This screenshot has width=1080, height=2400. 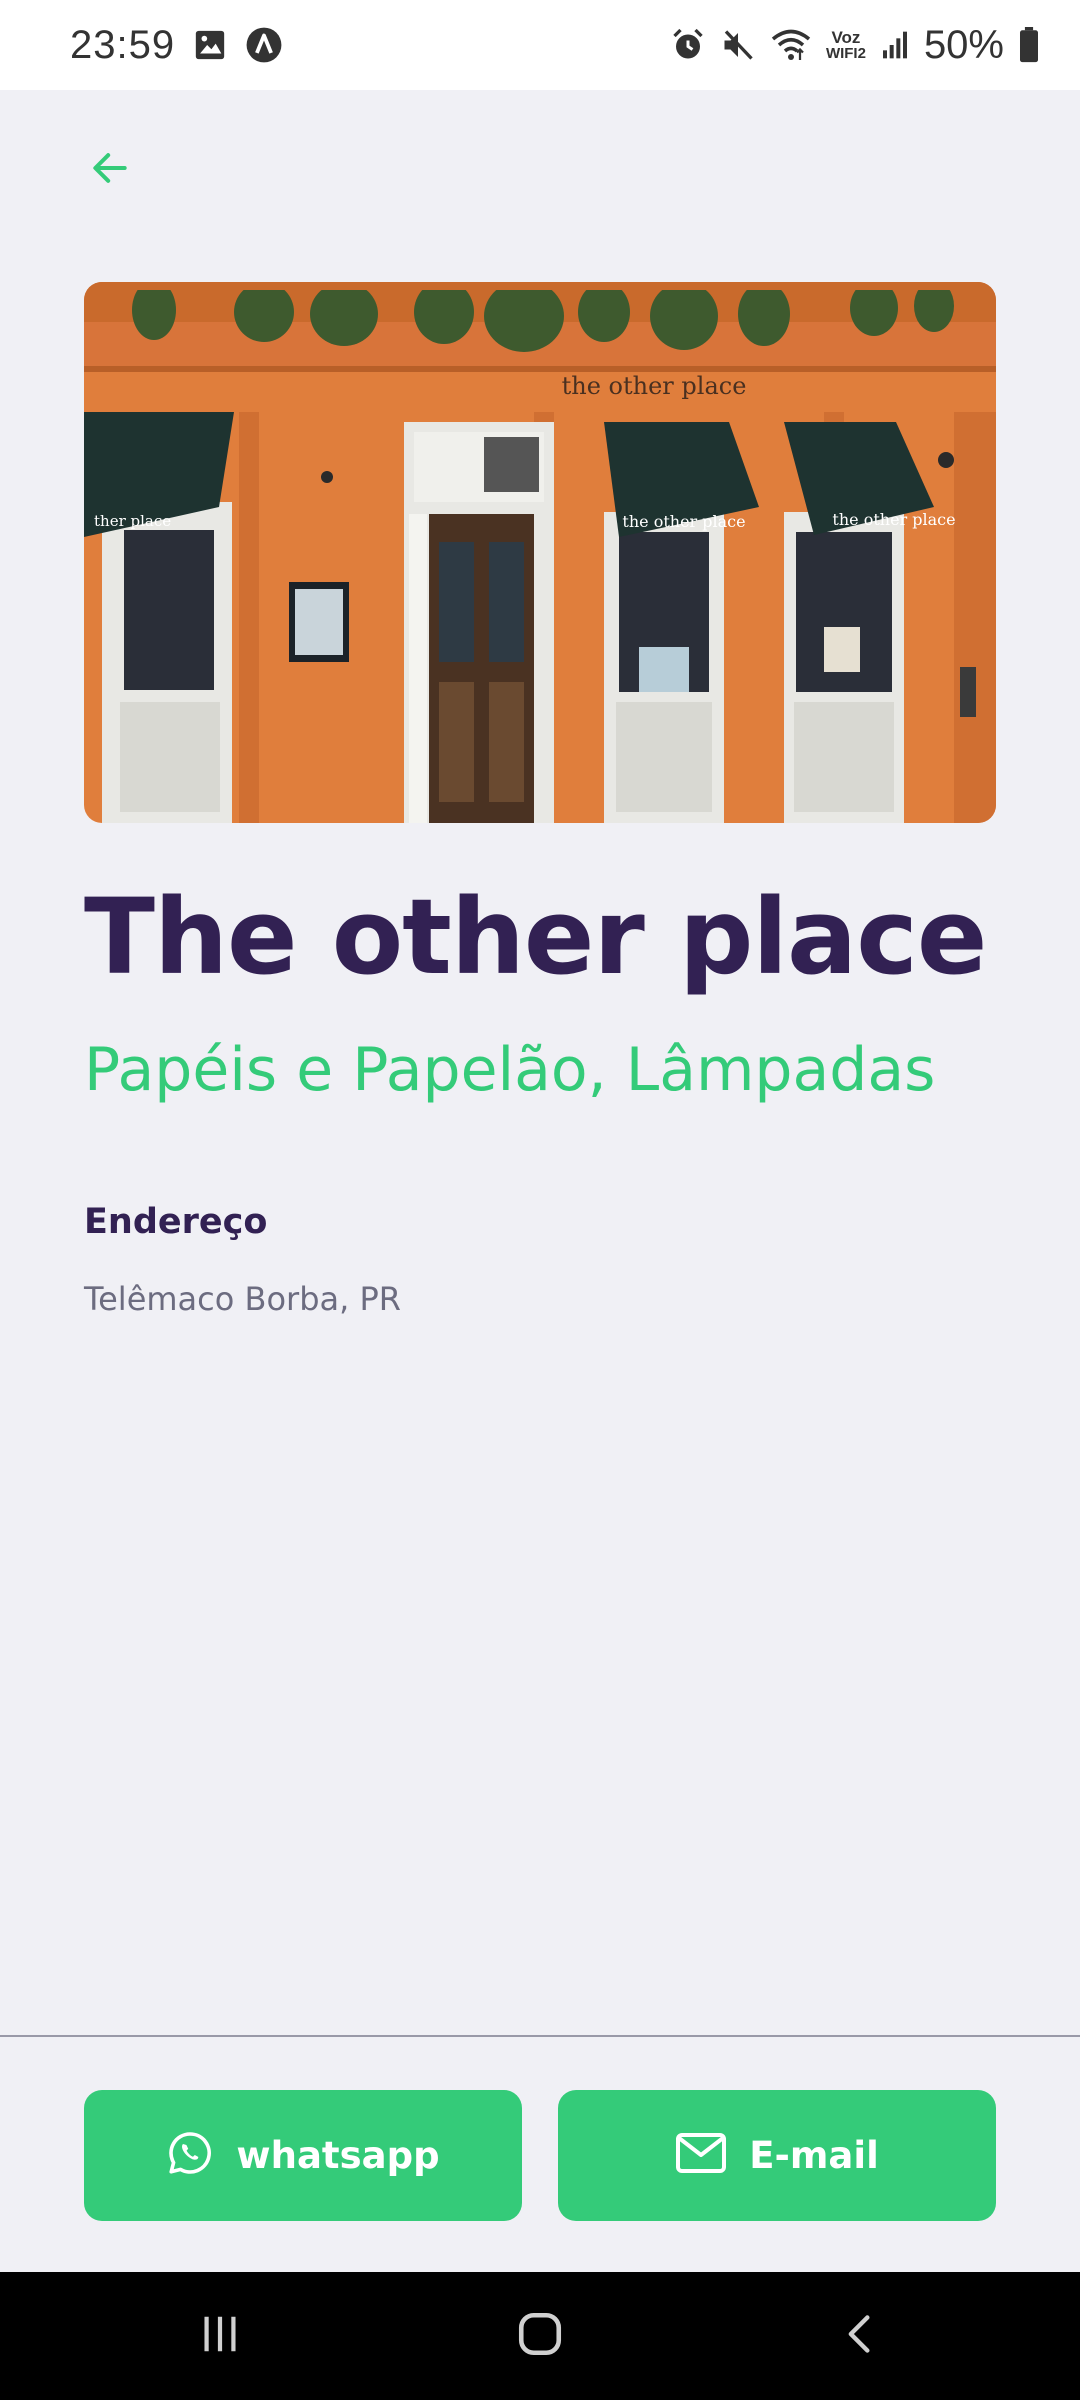 What do you see at coordinates (688, 45) in the screenshot?
I see `alarm-icon` at bounding box center [688, 45].